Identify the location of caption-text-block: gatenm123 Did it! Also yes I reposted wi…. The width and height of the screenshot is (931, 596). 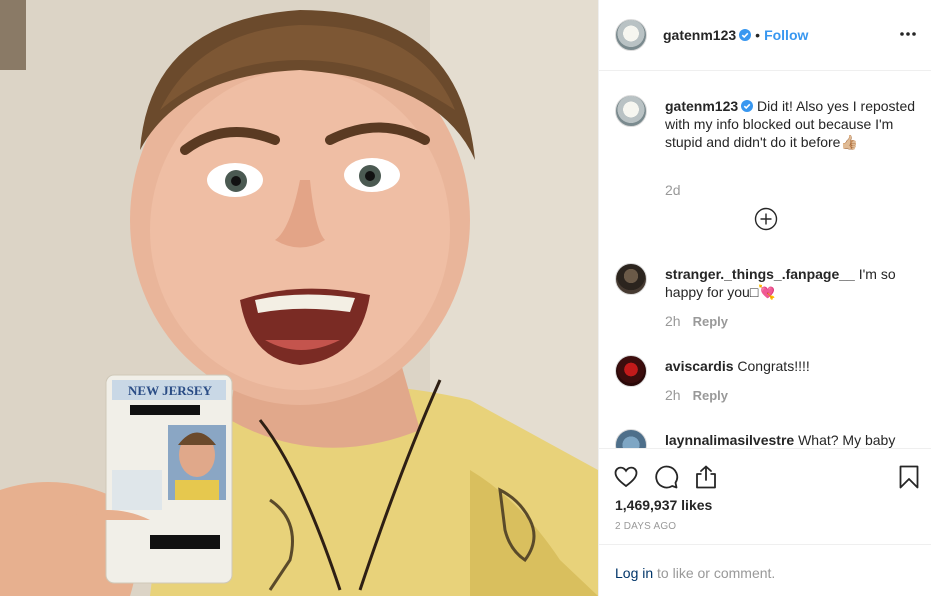
(790, 124).